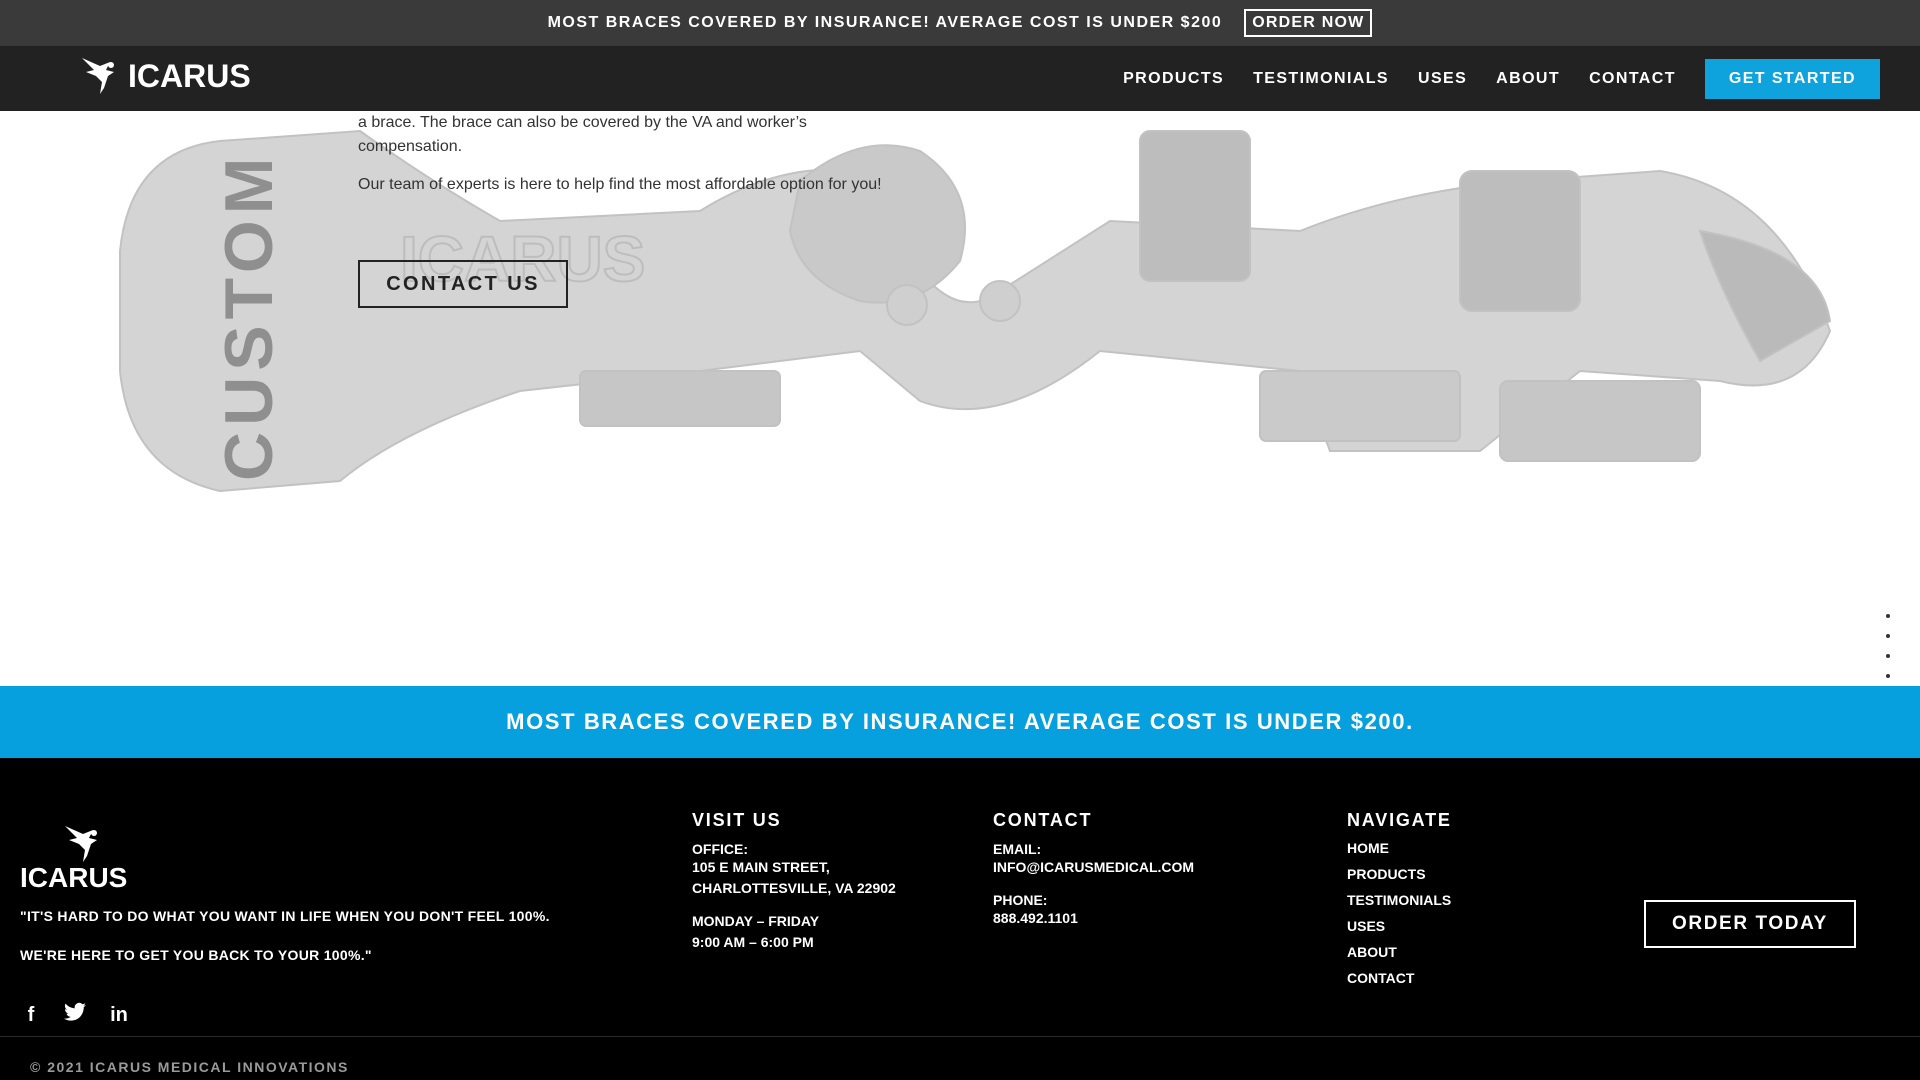 This screenshot has width=1920, height=1080. I want to click on email-label: EMAIL:, so click(1017, 849).